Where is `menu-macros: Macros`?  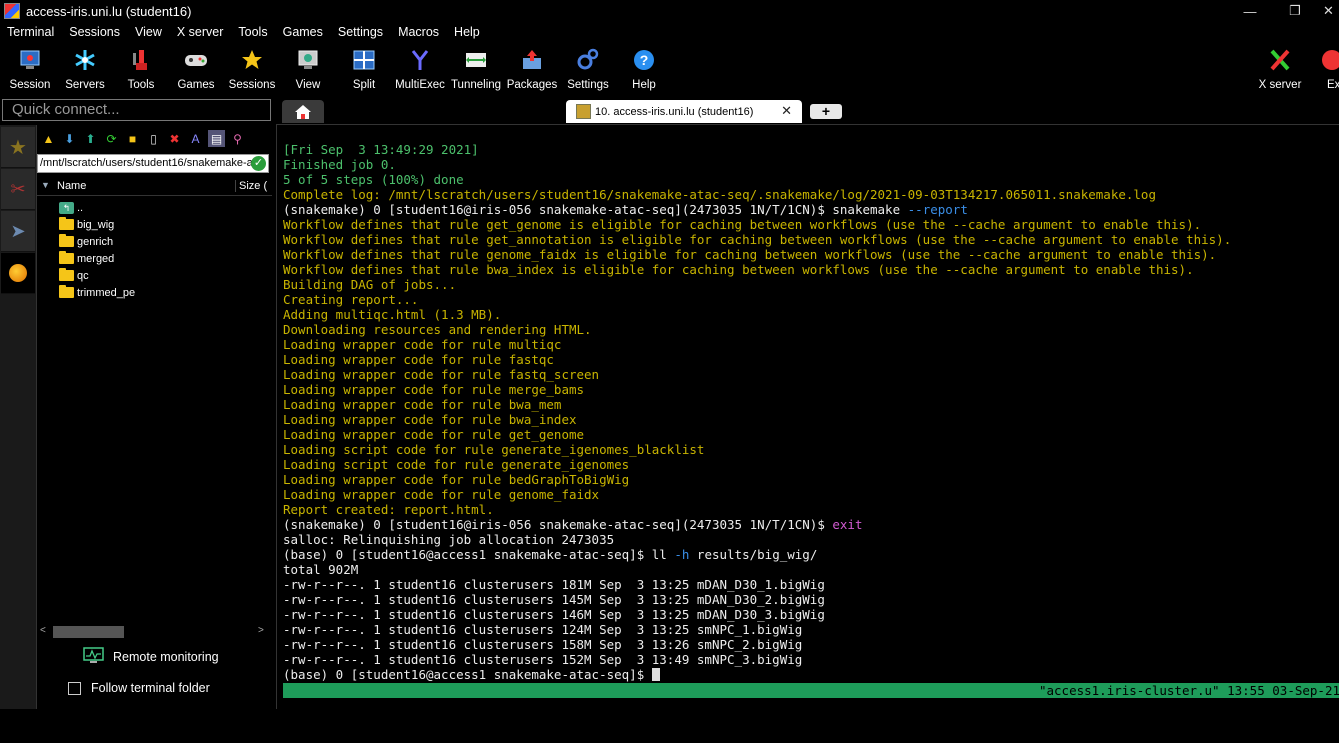
menu-macros: Macros is located at coordinates (419, 32).